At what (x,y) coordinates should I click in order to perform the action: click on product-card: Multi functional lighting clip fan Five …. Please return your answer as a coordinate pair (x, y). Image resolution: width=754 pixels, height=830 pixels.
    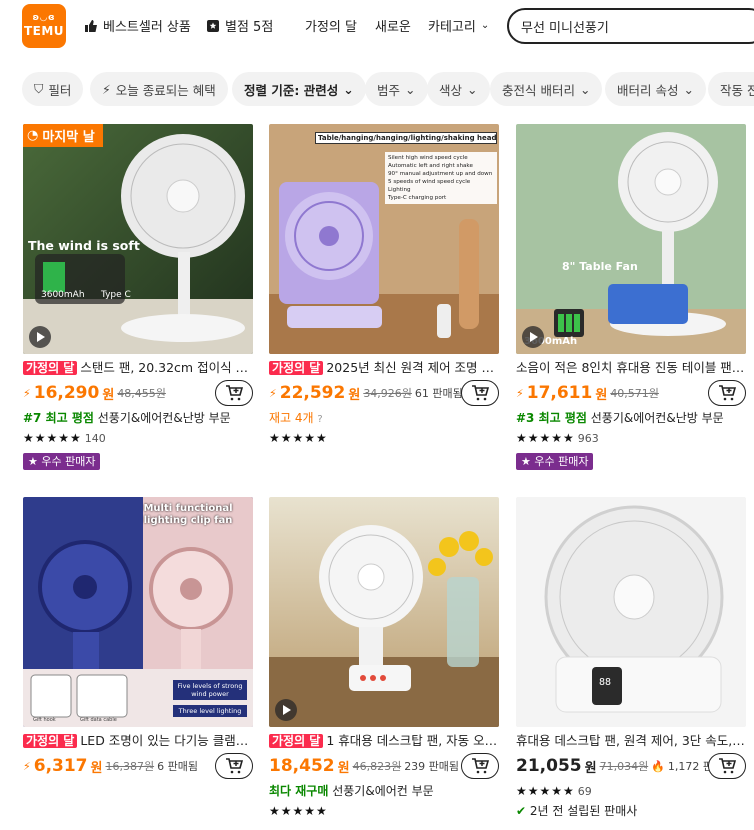
    Looking at the image, I should click on (138, 639).